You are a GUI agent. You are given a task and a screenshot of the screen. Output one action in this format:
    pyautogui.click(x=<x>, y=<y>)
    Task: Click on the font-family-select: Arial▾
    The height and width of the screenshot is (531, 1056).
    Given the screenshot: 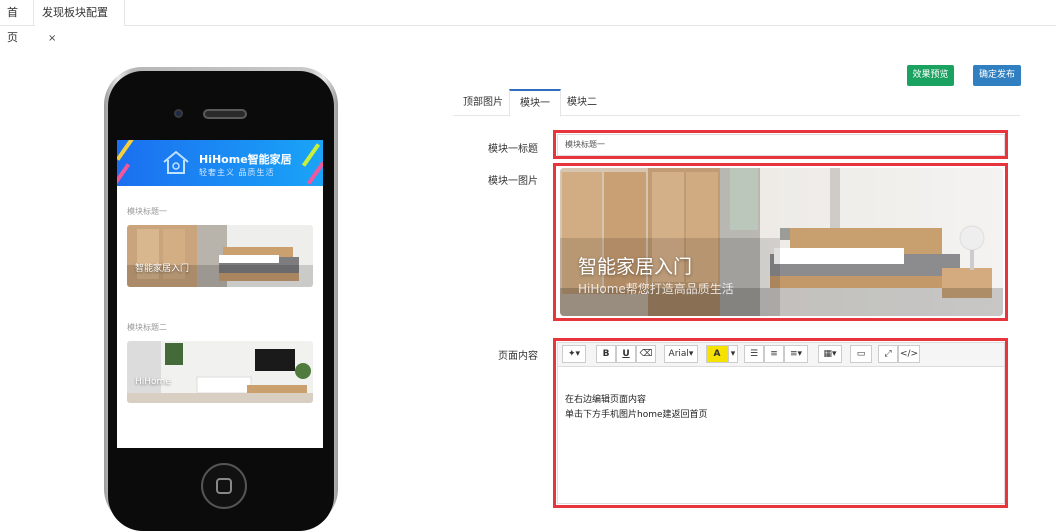 What is the action you would take?
    pyautogui.click(x=681, y=354)
    